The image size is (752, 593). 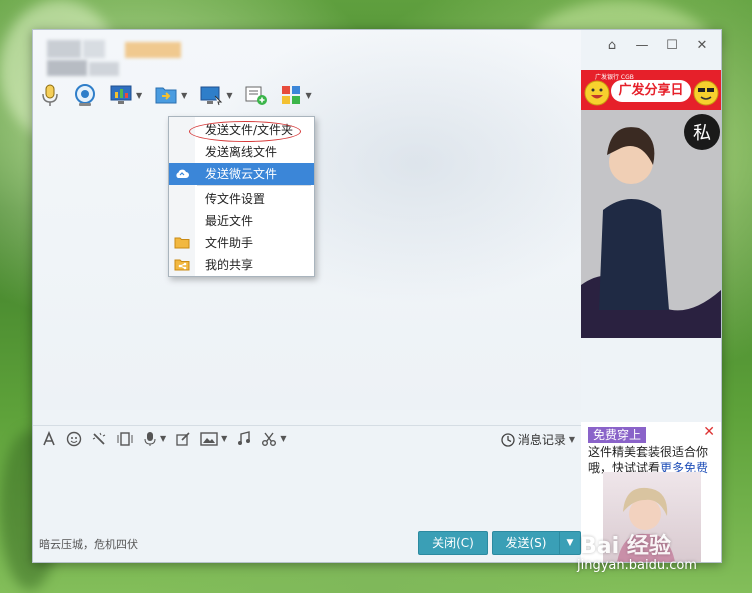 I want to click on music-button, so click(x=244, y=438).